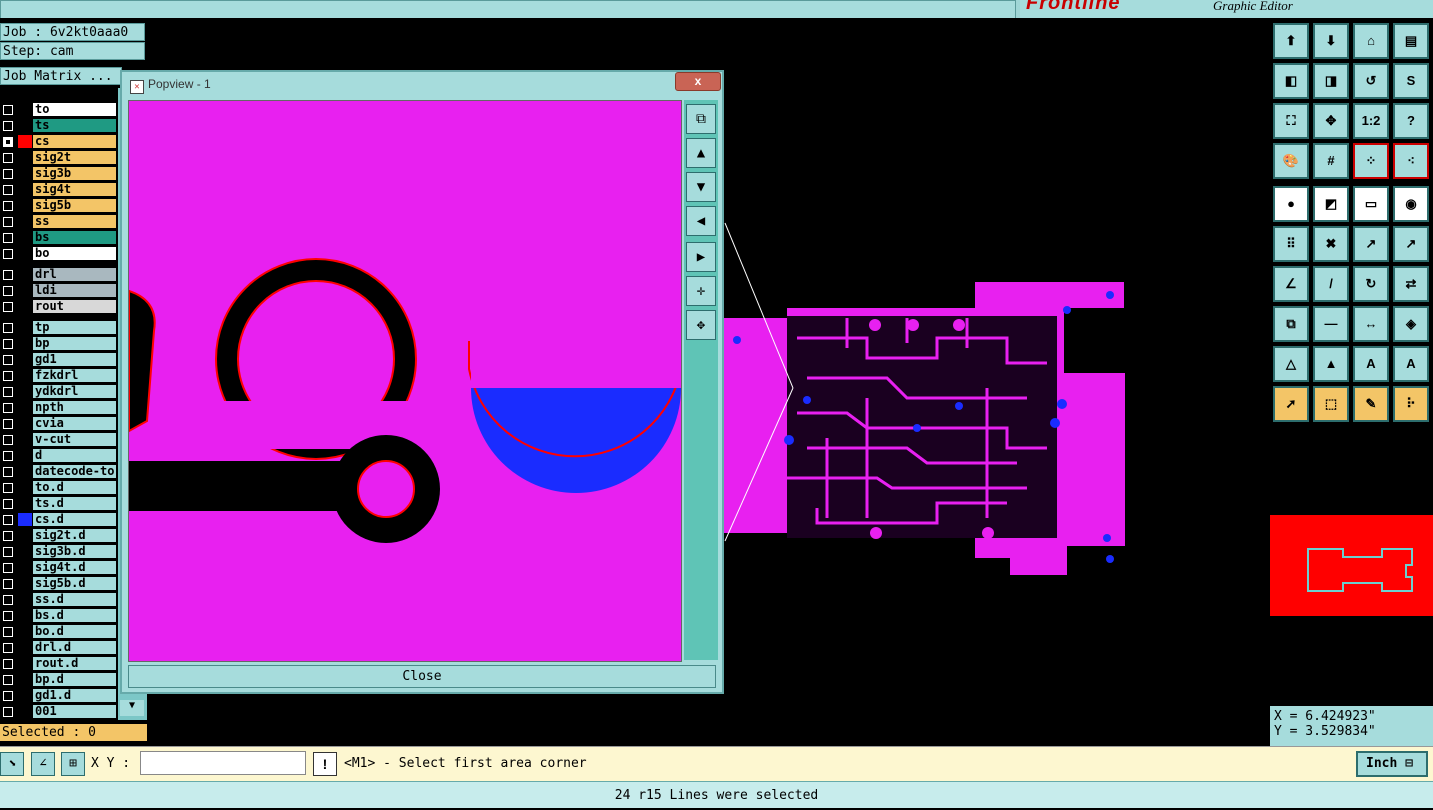 Image resolution: width=1433 pixels, height=810 pixels. What do you see at coordinates (59, 391) in the screenshot?
I see `layer-row: ydkdrl` at bounding box center [59, 391].